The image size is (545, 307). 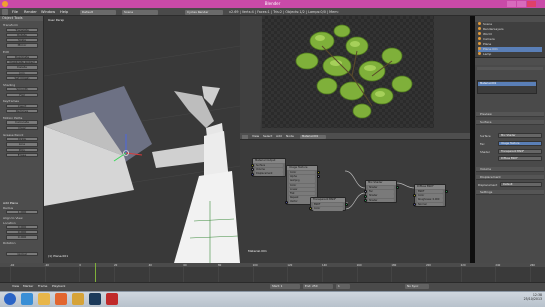 What do you see at coordinates (22, 56) in the screenshot?
I see `tool-button-duplicate: Duplicate` at bounding box center [22, 56].